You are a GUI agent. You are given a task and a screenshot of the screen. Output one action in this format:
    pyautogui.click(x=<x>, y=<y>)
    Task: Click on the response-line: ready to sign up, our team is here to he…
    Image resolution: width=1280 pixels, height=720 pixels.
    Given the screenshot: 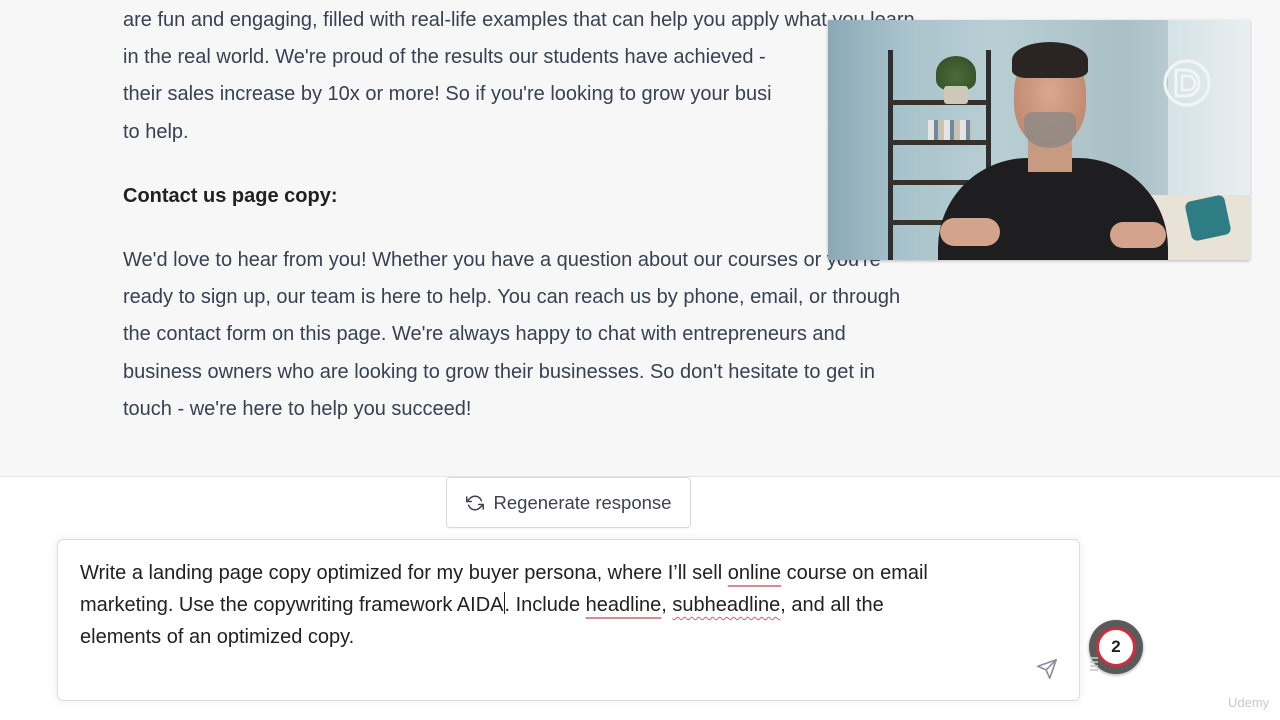 What is the action you would take?
    pyautogui.click(x=512, y=297)
    